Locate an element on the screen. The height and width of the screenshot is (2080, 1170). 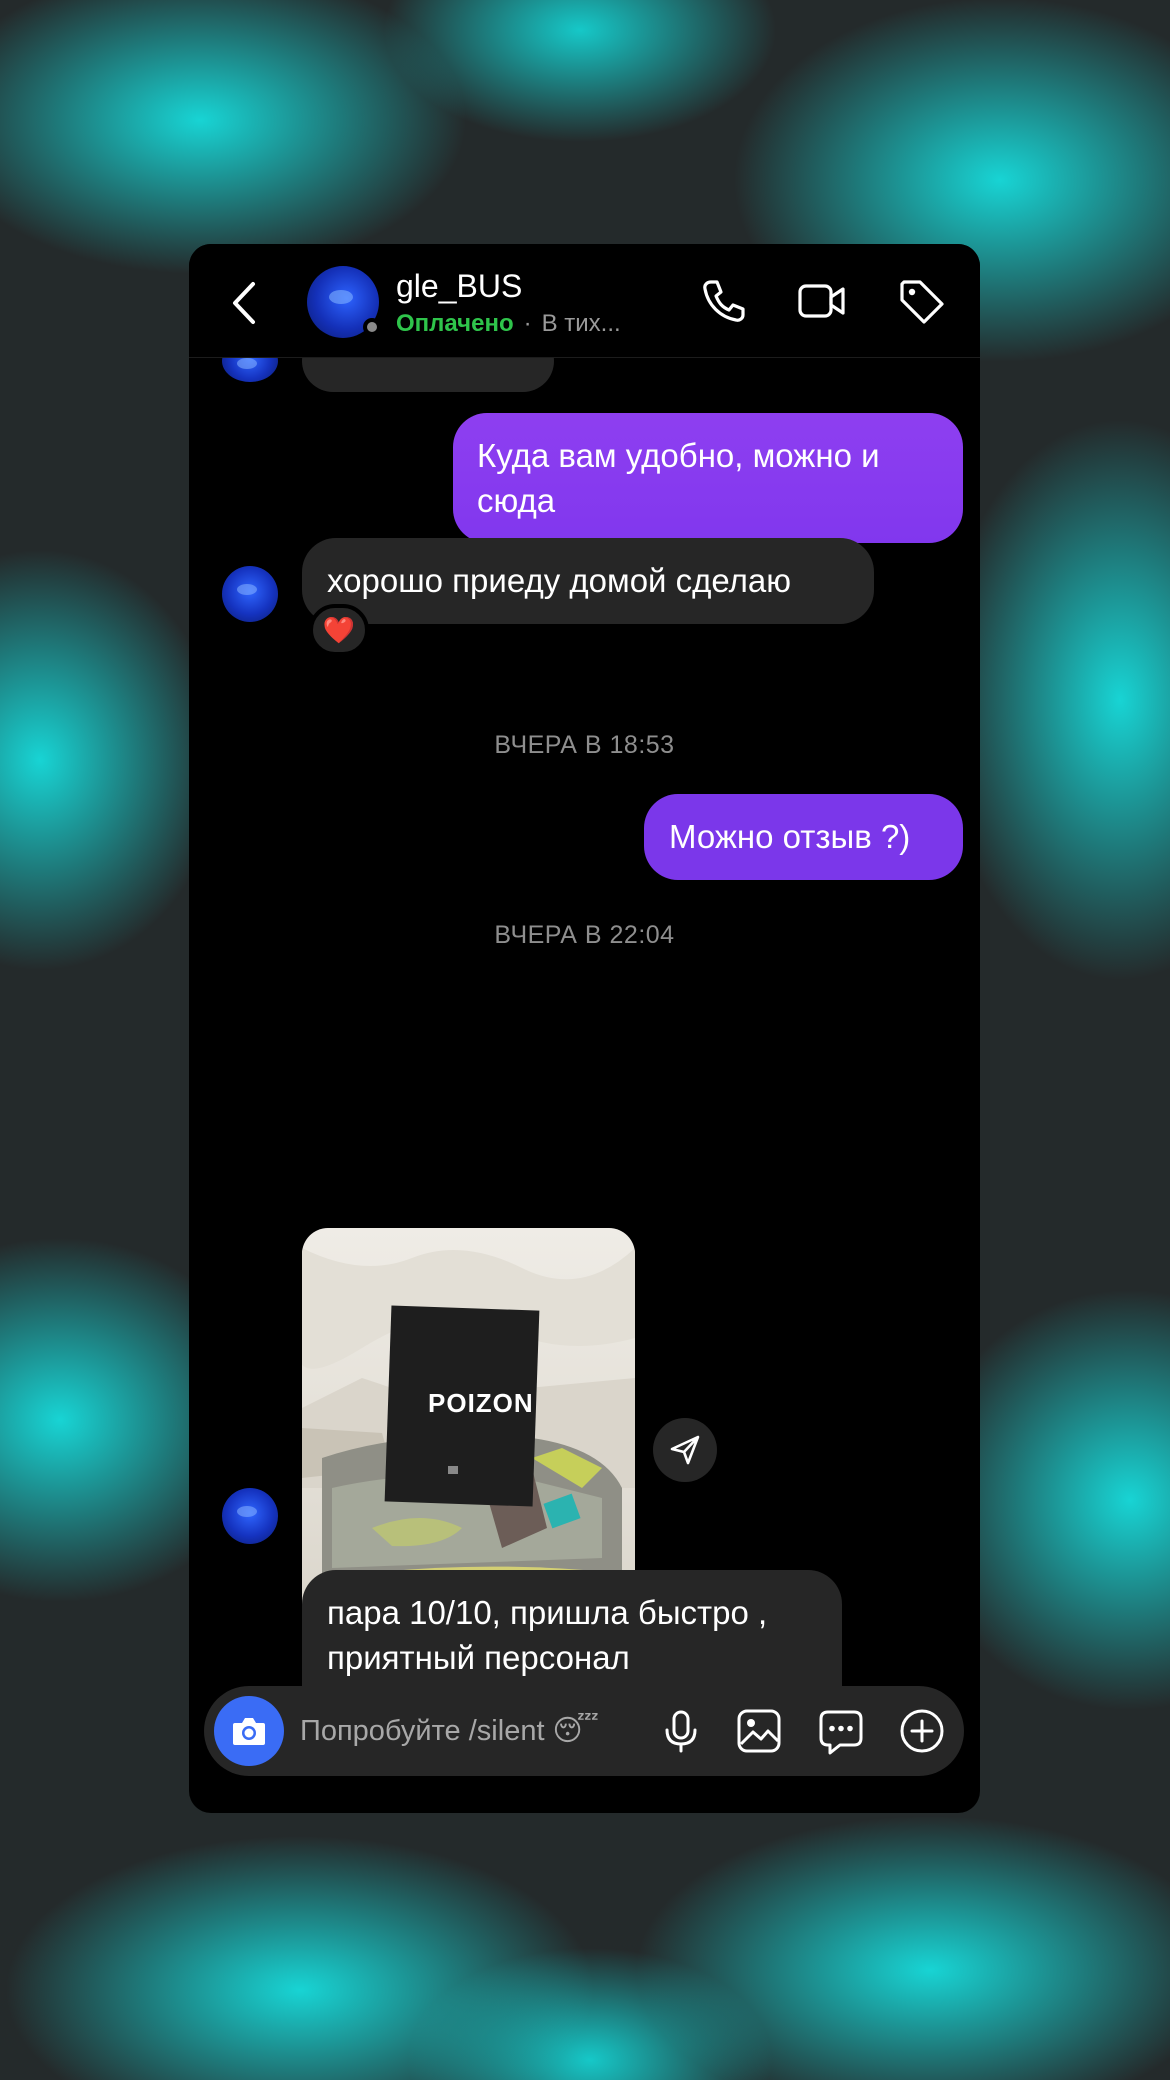
microphone-icon is located at coordinates (681, 1731).